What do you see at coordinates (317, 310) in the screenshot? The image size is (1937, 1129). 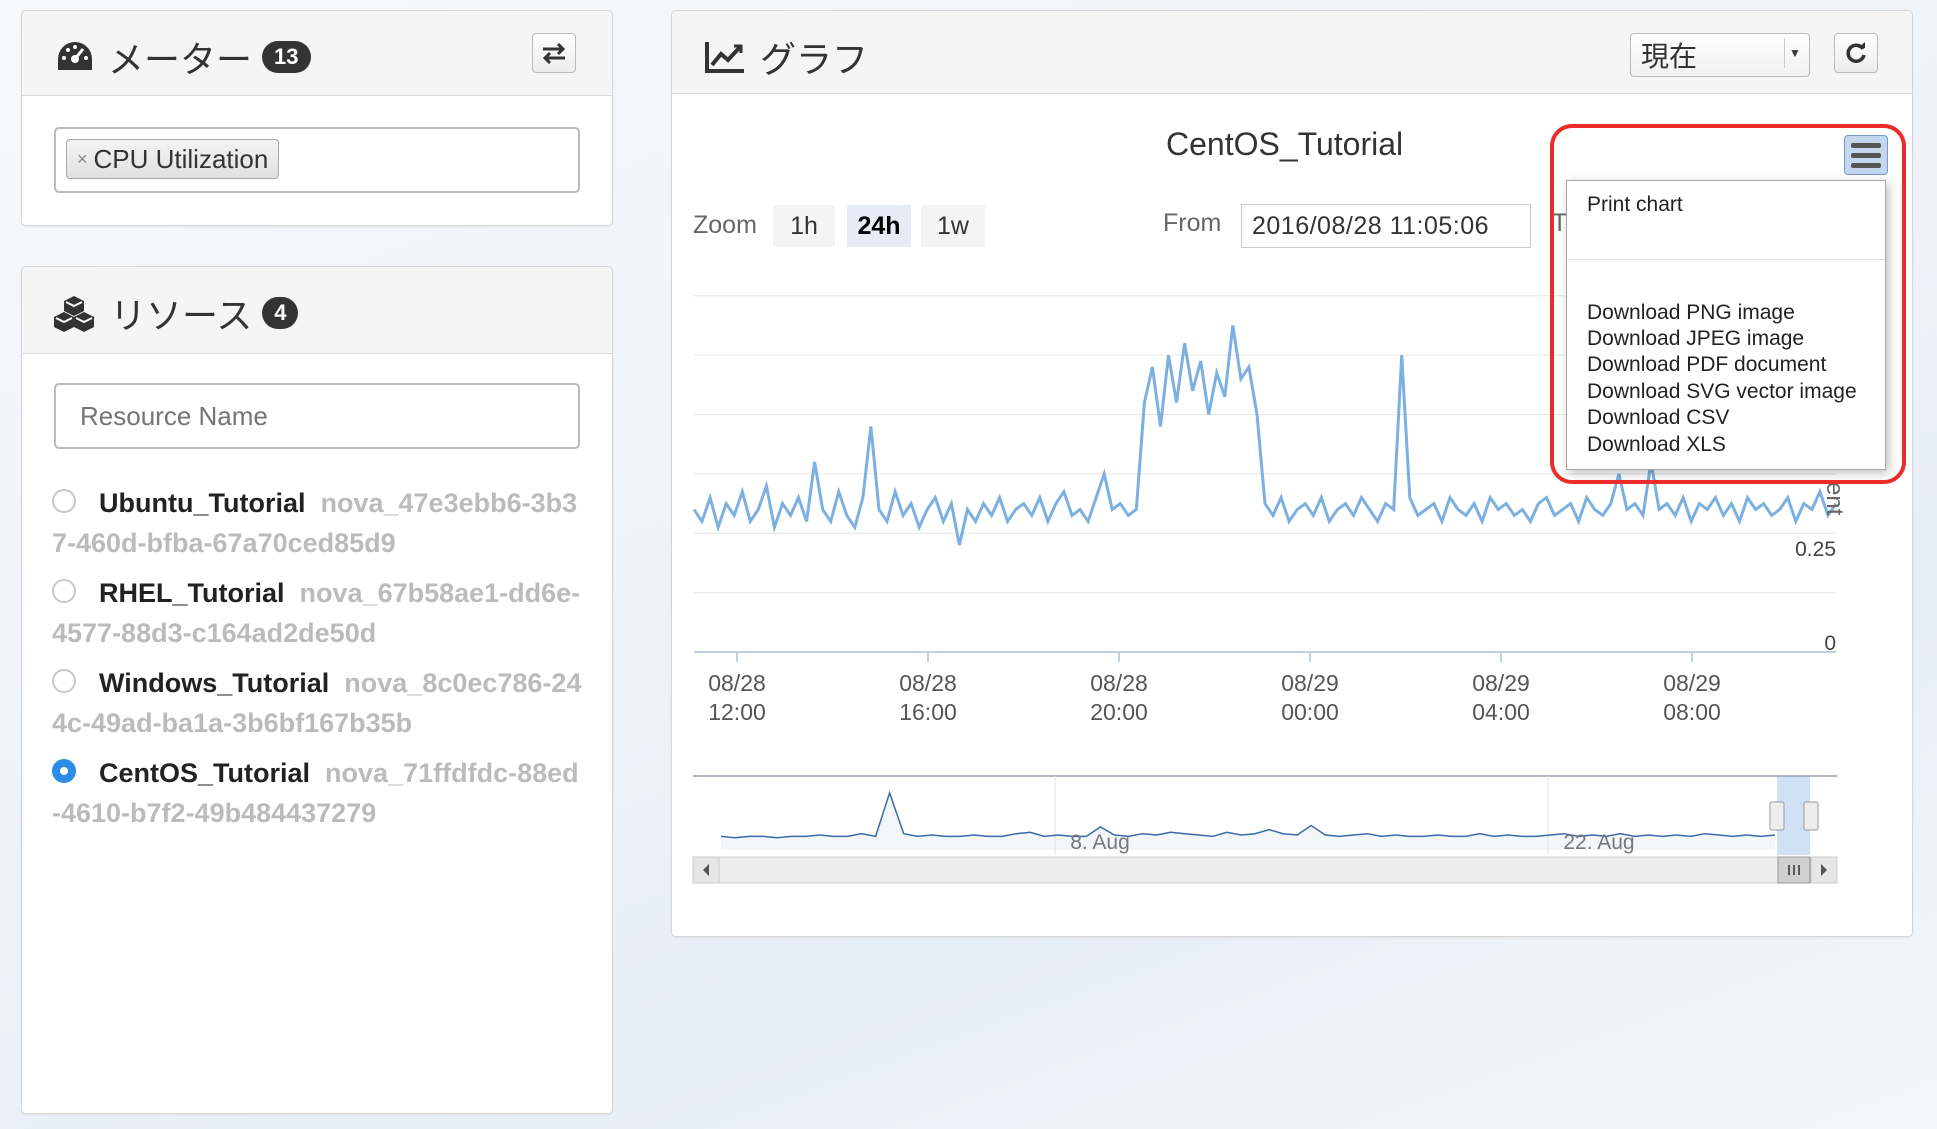 I see `resources-panel-header: リソース 4` at bounding box center [317, 310].